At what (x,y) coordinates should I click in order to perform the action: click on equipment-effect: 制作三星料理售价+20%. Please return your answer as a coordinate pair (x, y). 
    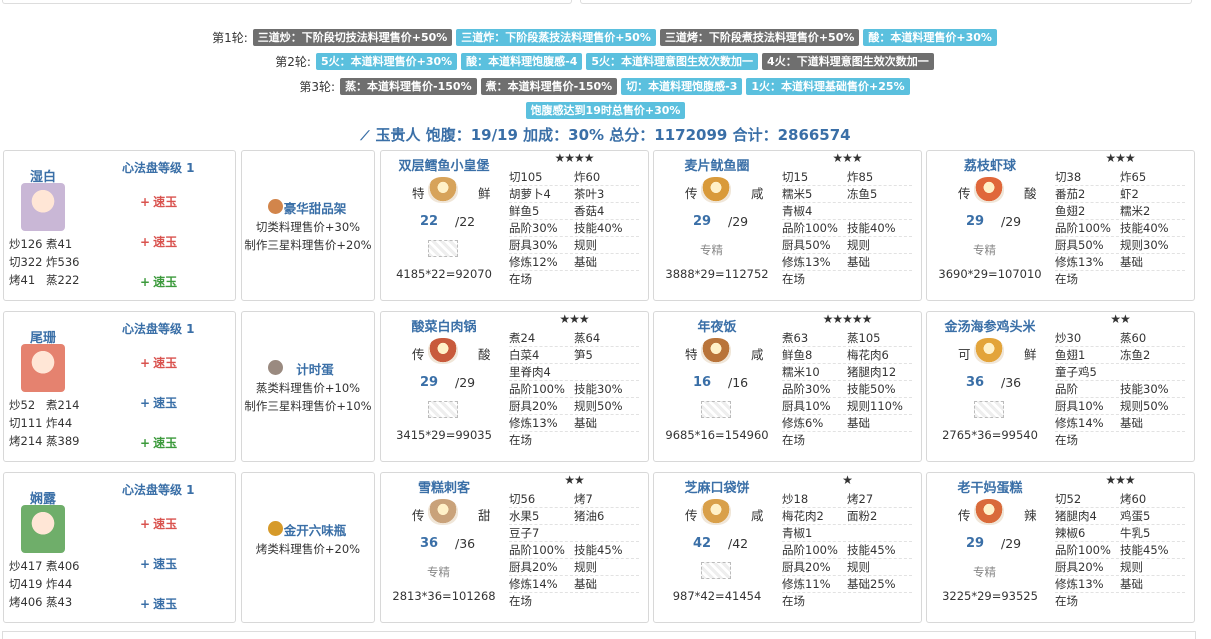
    Looking at the image, I should click on (308, 245).